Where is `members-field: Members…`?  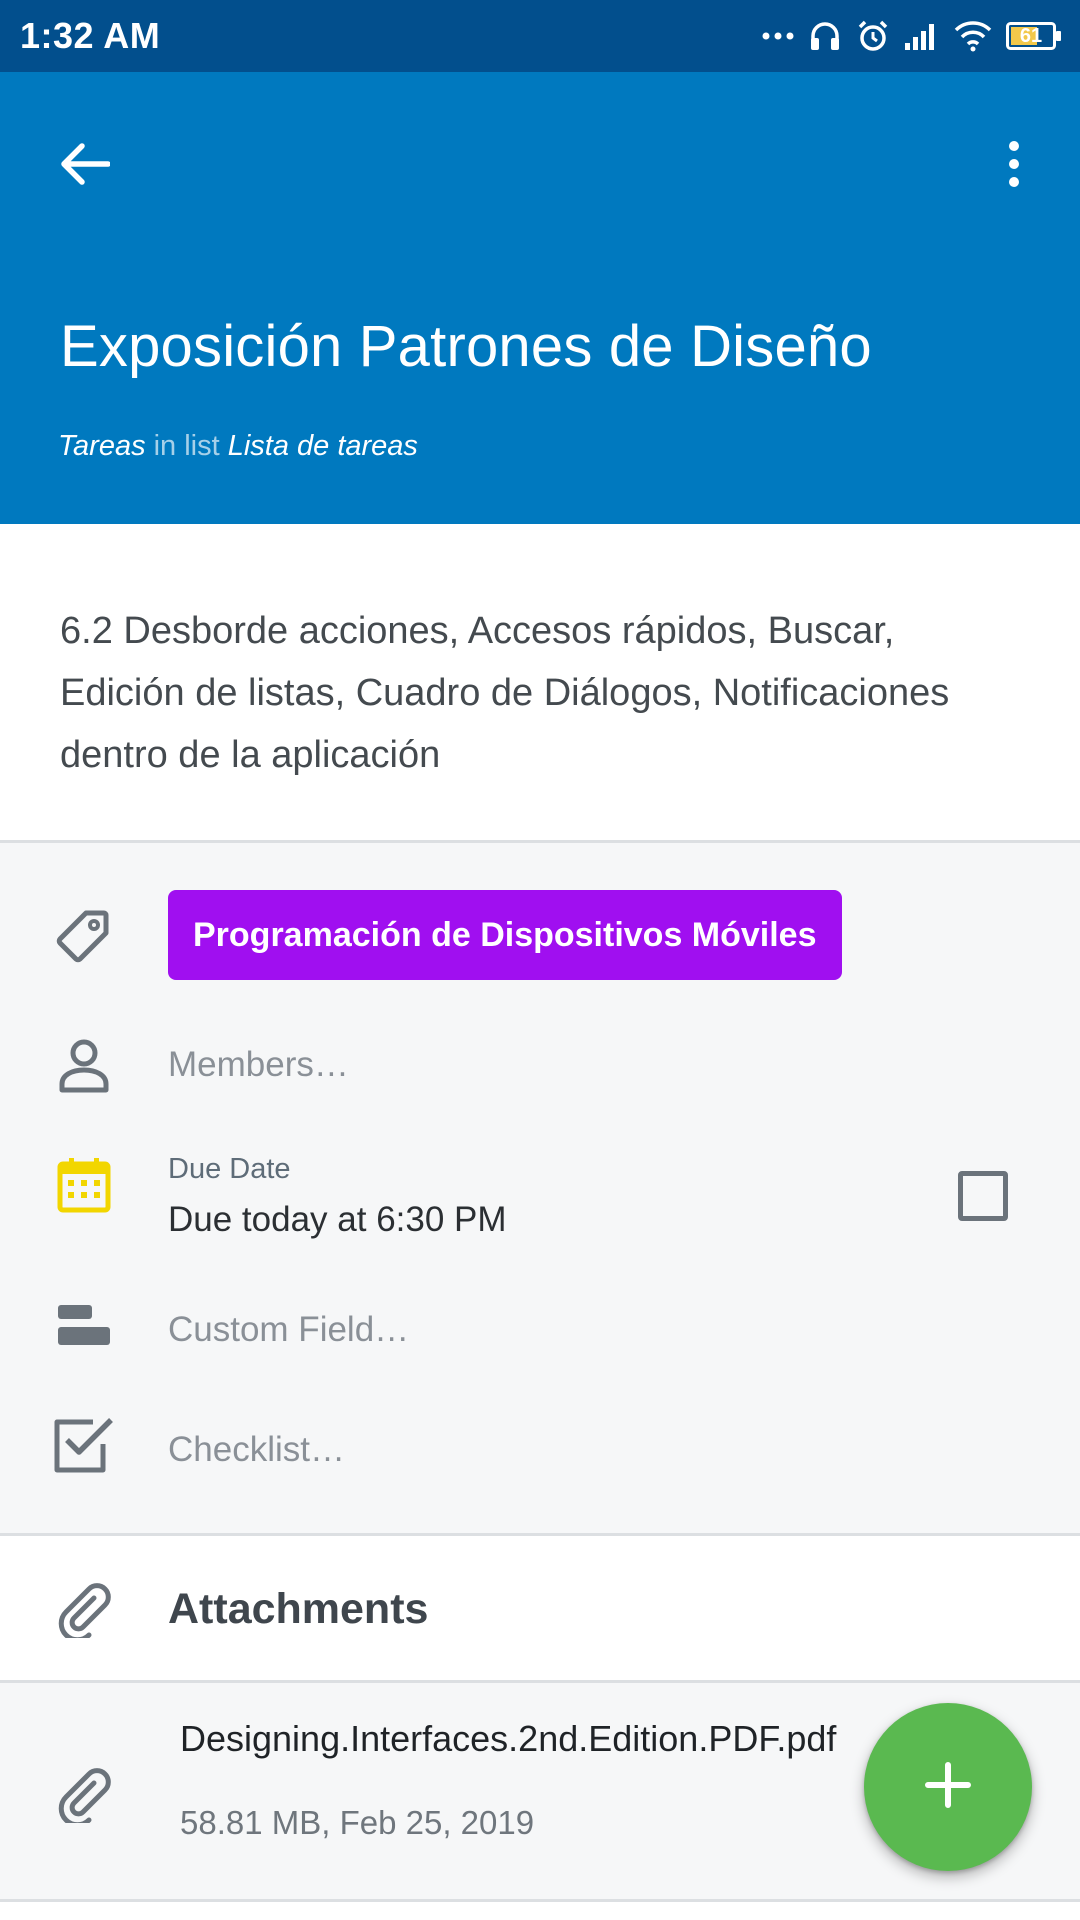 members-field: Members… is located at coordinates (258, 1065).